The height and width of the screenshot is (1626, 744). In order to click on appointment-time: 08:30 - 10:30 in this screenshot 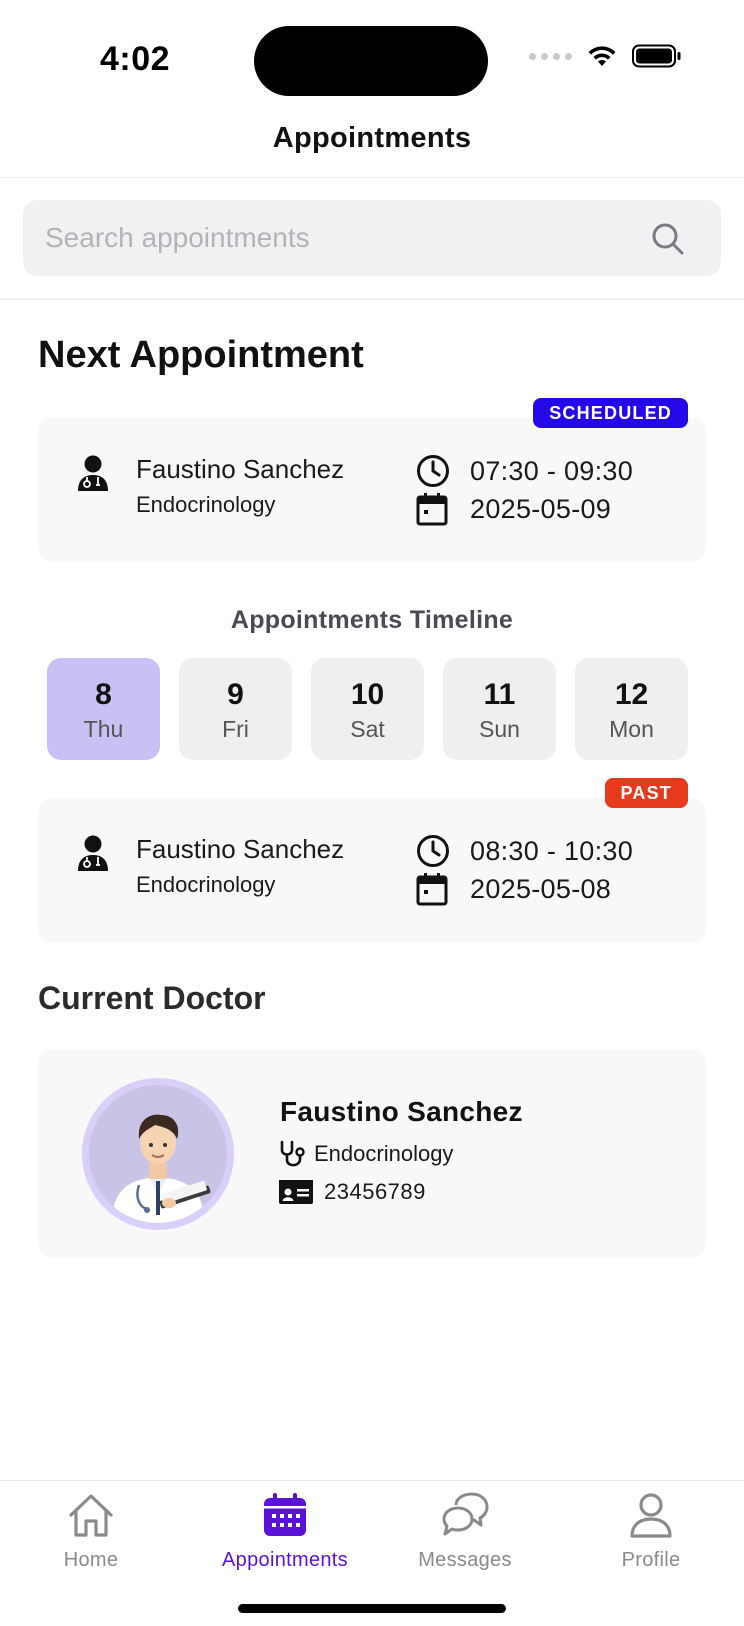, I will do `click(552, 851)`.